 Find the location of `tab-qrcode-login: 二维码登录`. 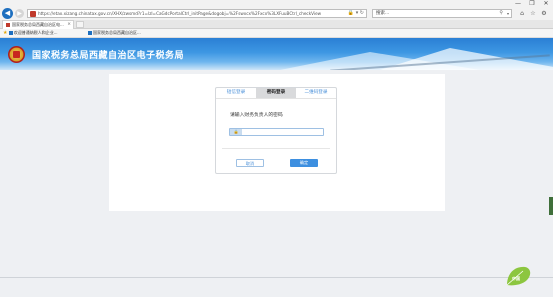

tab-qrcode-login: 二维码登录 is located at coordinates (316, 93).